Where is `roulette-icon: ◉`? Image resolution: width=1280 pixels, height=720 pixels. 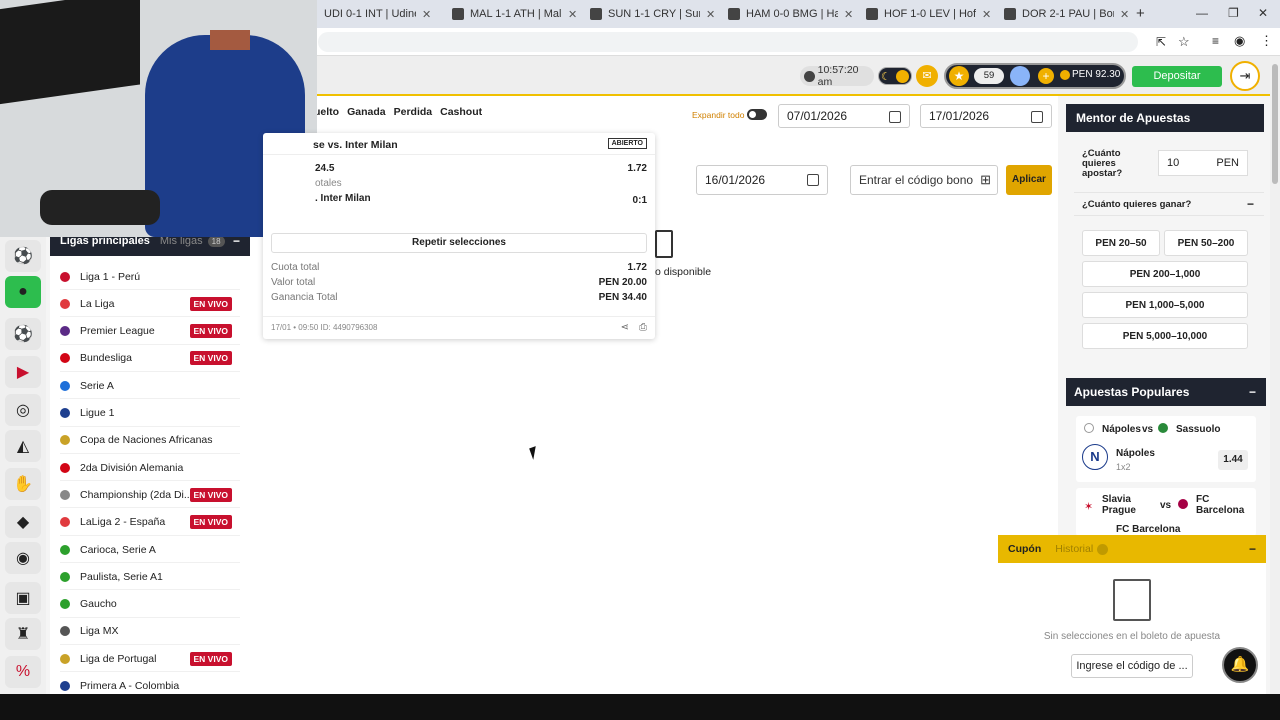 roulette-icon: ◉ is located at coordinates (23, 558).